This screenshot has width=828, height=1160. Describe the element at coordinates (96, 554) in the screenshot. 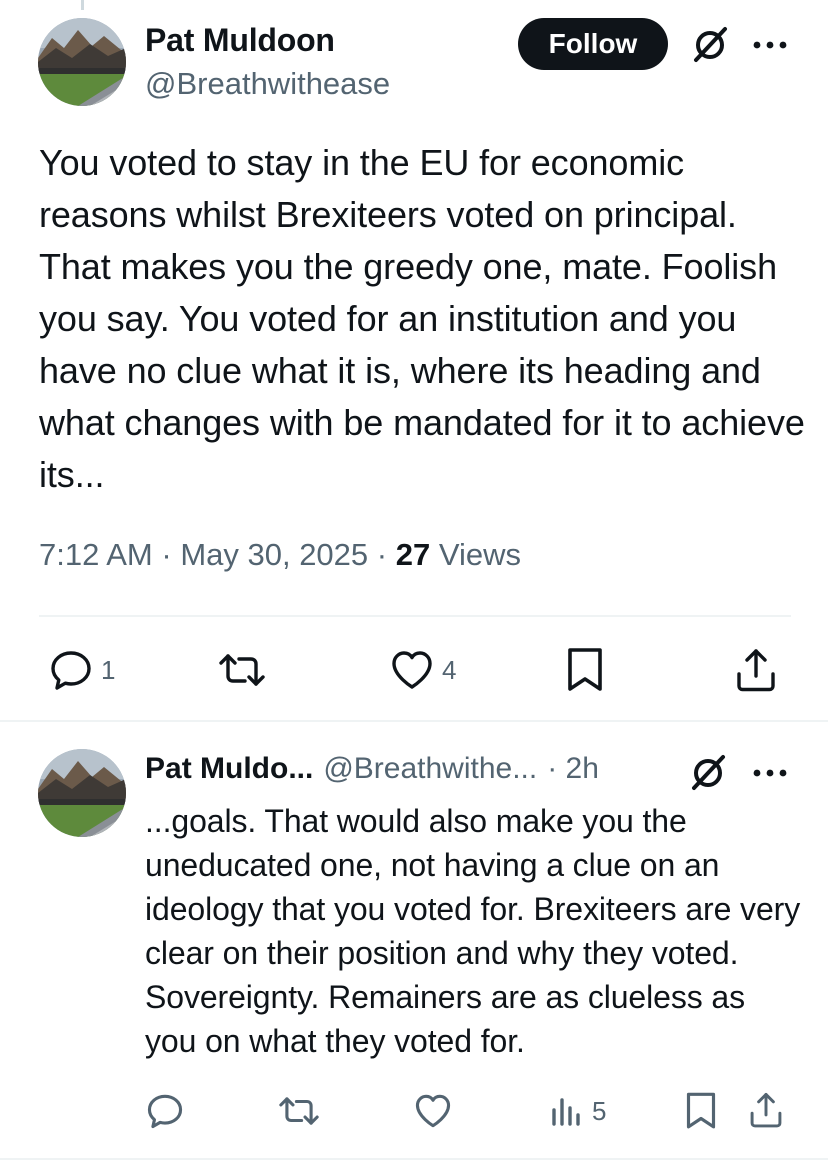

I see `tweet-time: 7:12 AM` at that location.